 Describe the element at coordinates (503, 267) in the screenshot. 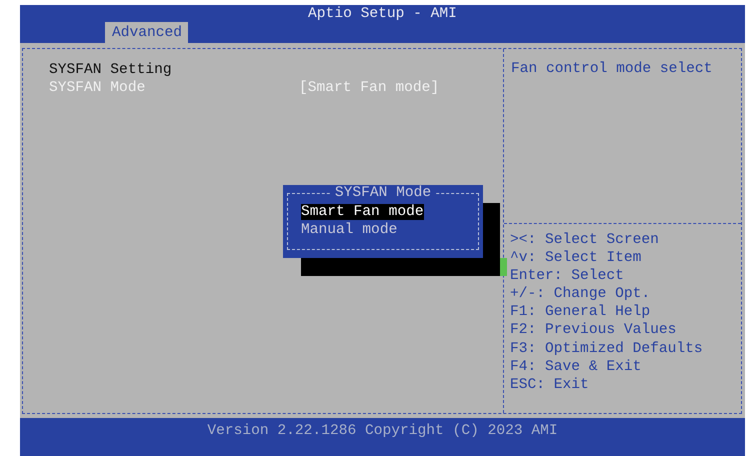

I see `cursor-block` at that location.